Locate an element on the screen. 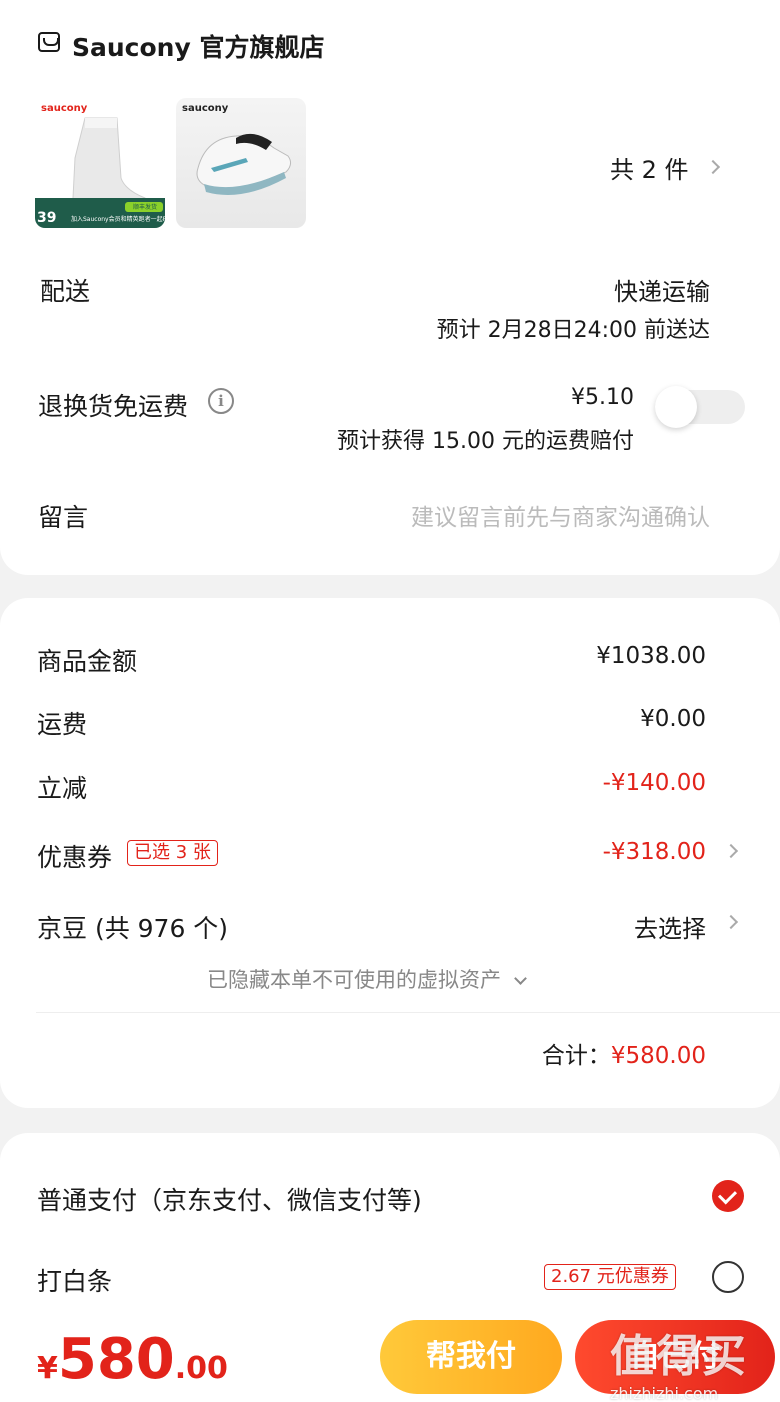 The width and height of the screenshot is (780, 1402). return-insurance-toggle is located at coordinates (700, 407).